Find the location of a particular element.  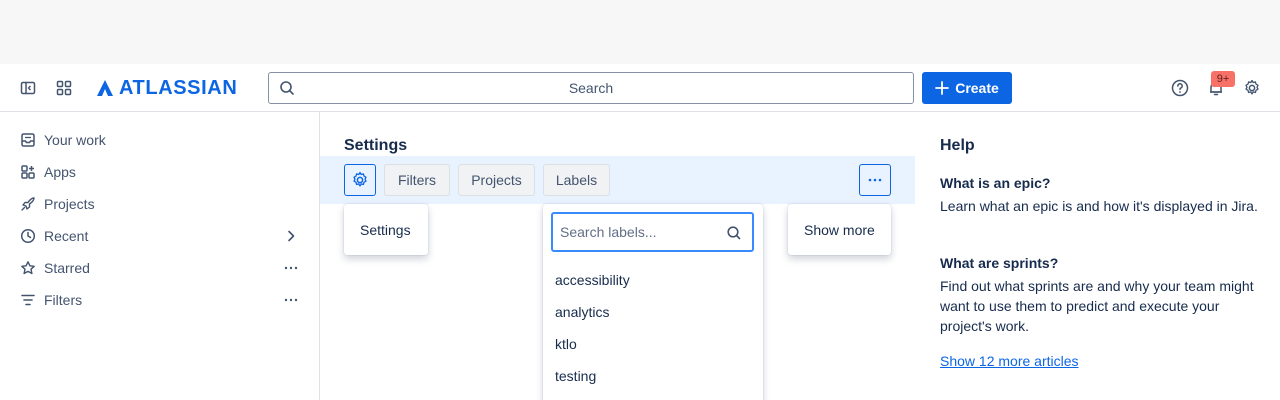

plus-icon is located at coordinates (942, 88).